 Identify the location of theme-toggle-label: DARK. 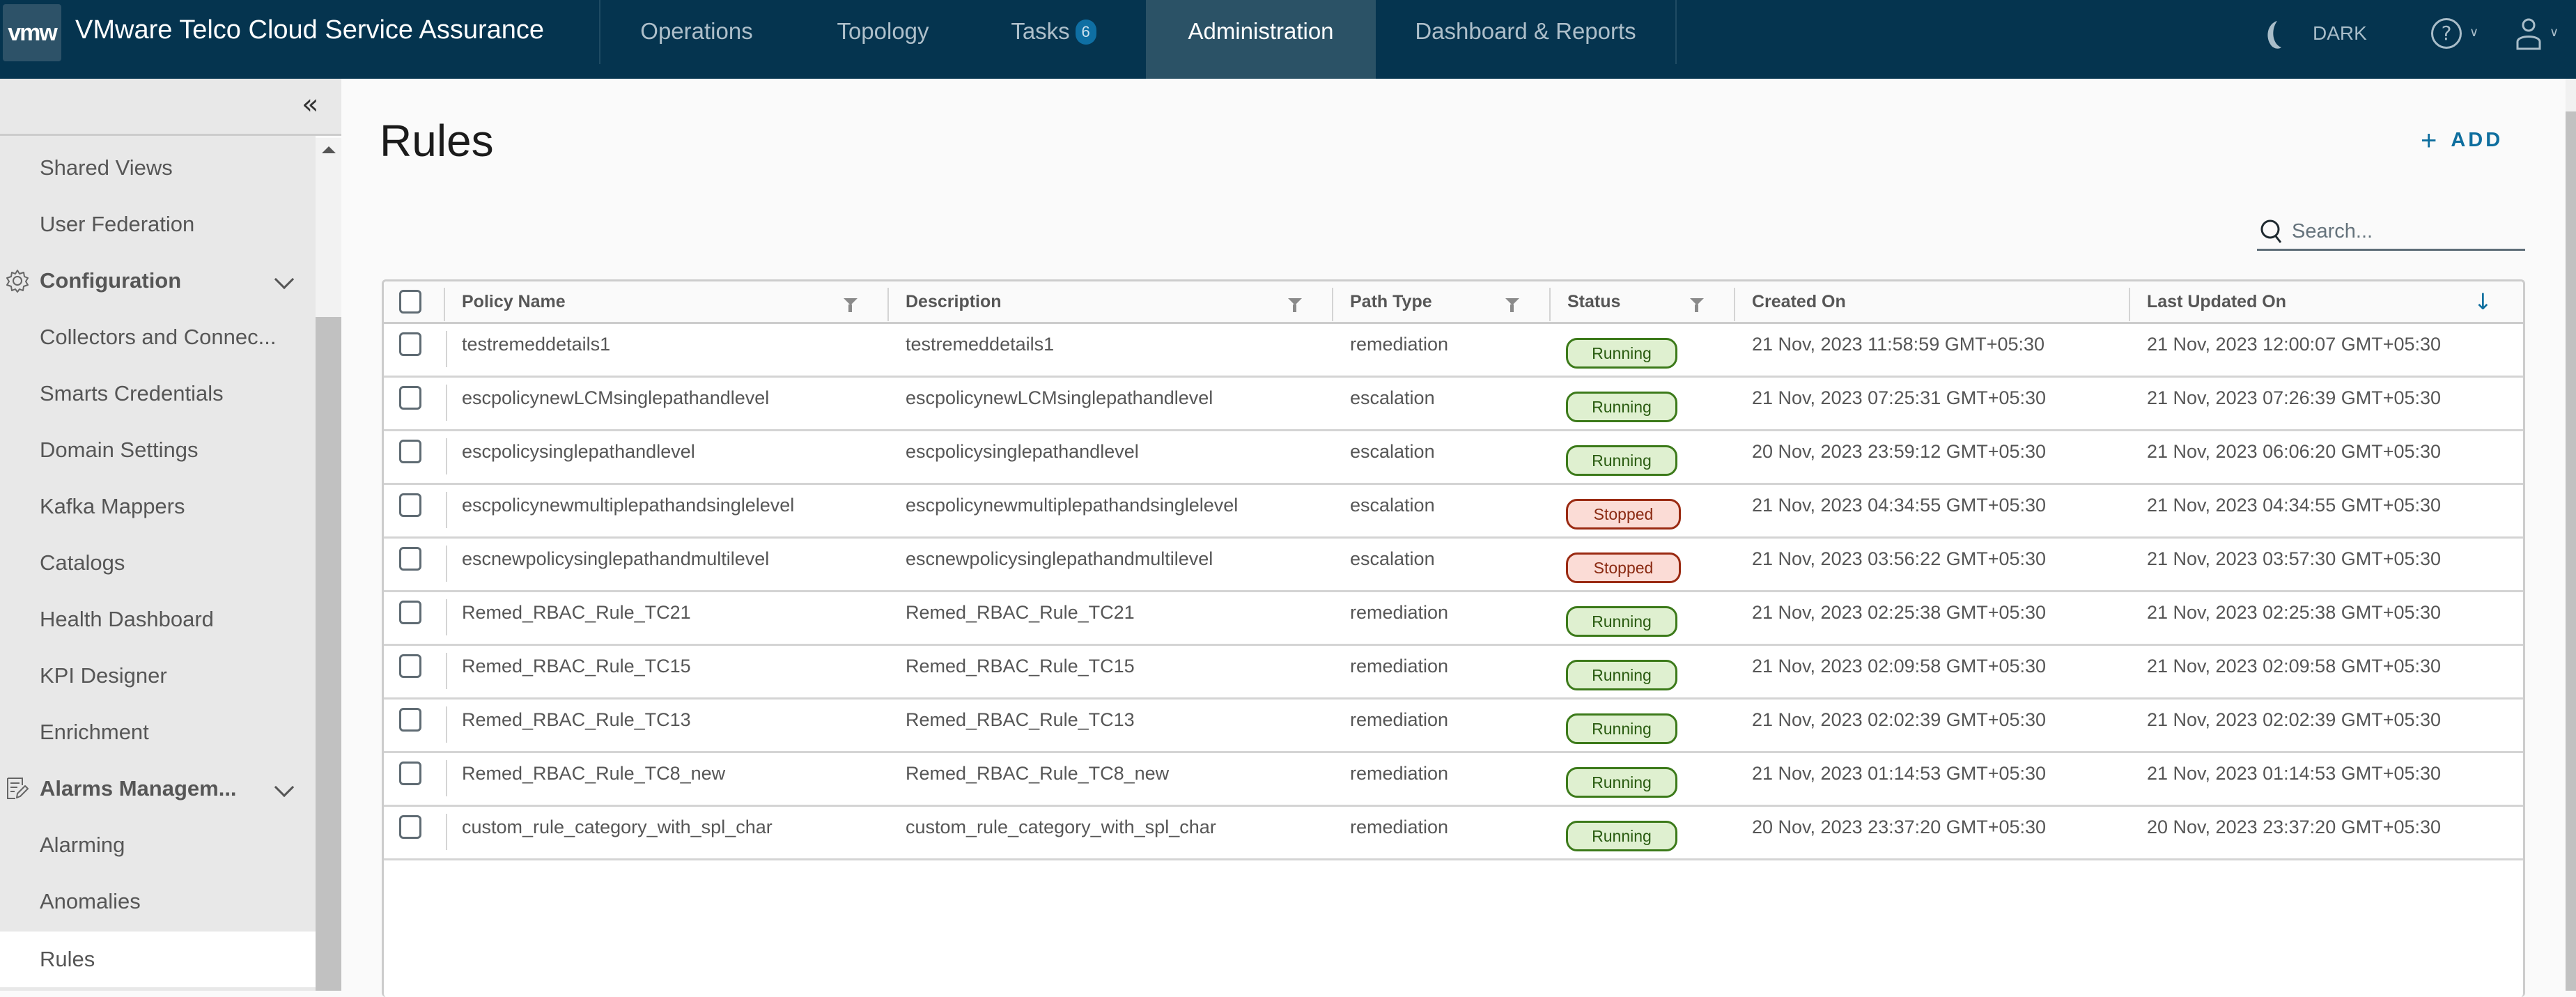
(2340, 33).